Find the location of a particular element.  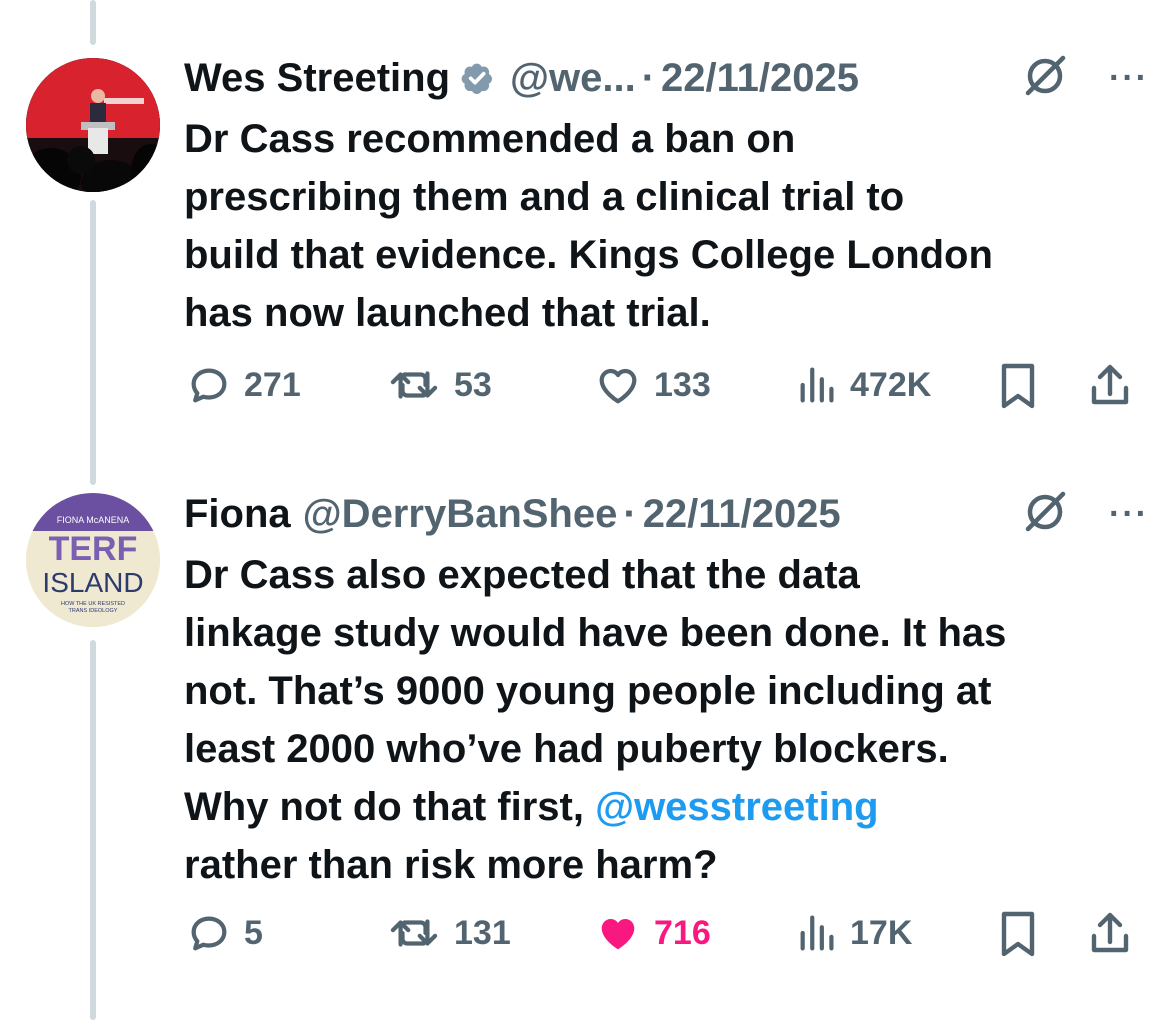

views-count: 472K is located at coordinates (891, 384).